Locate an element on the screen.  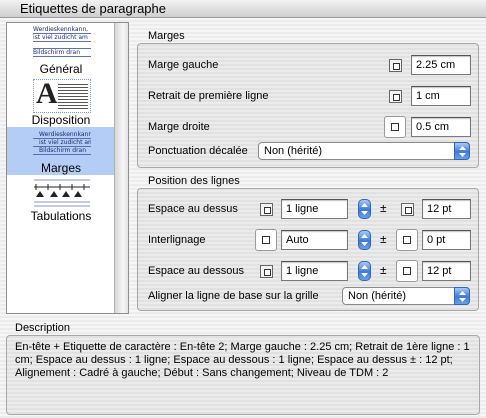
marge-gauche-bullet-icon is located at coordinates (395, 65).